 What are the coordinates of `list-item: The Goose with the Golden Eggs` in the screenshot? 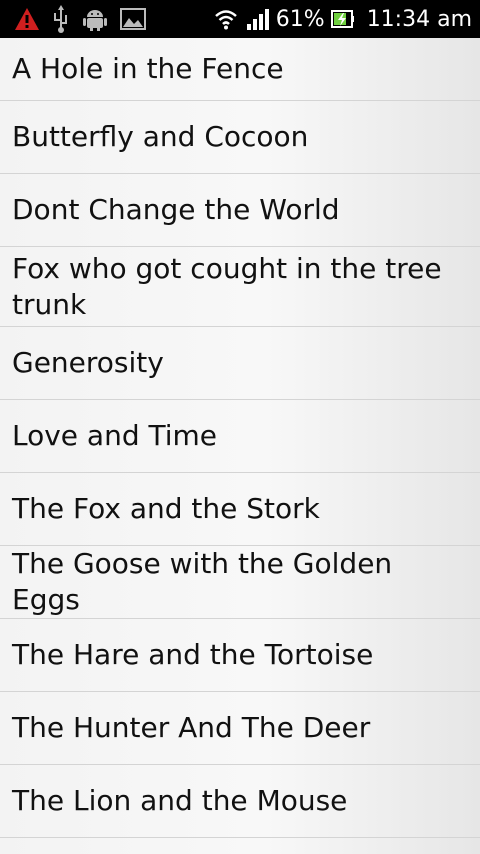 It's located at (240, 582).